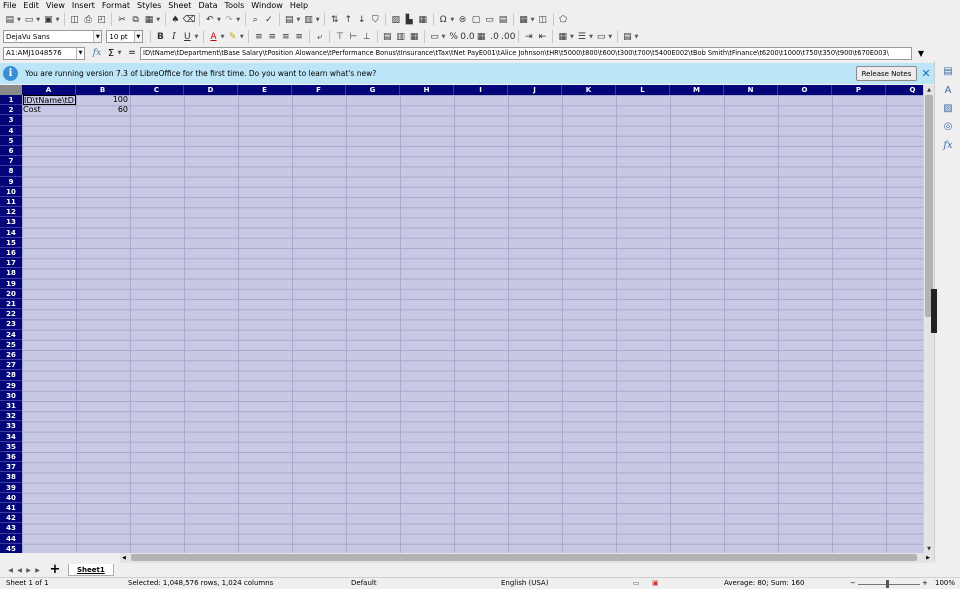 The width and height of the screenshot is (960, 589). What do you see at coordinates (528, 36) in the screenshot?
I see `increase-indent-icon: ⇥` at bounding box center [528, 36].